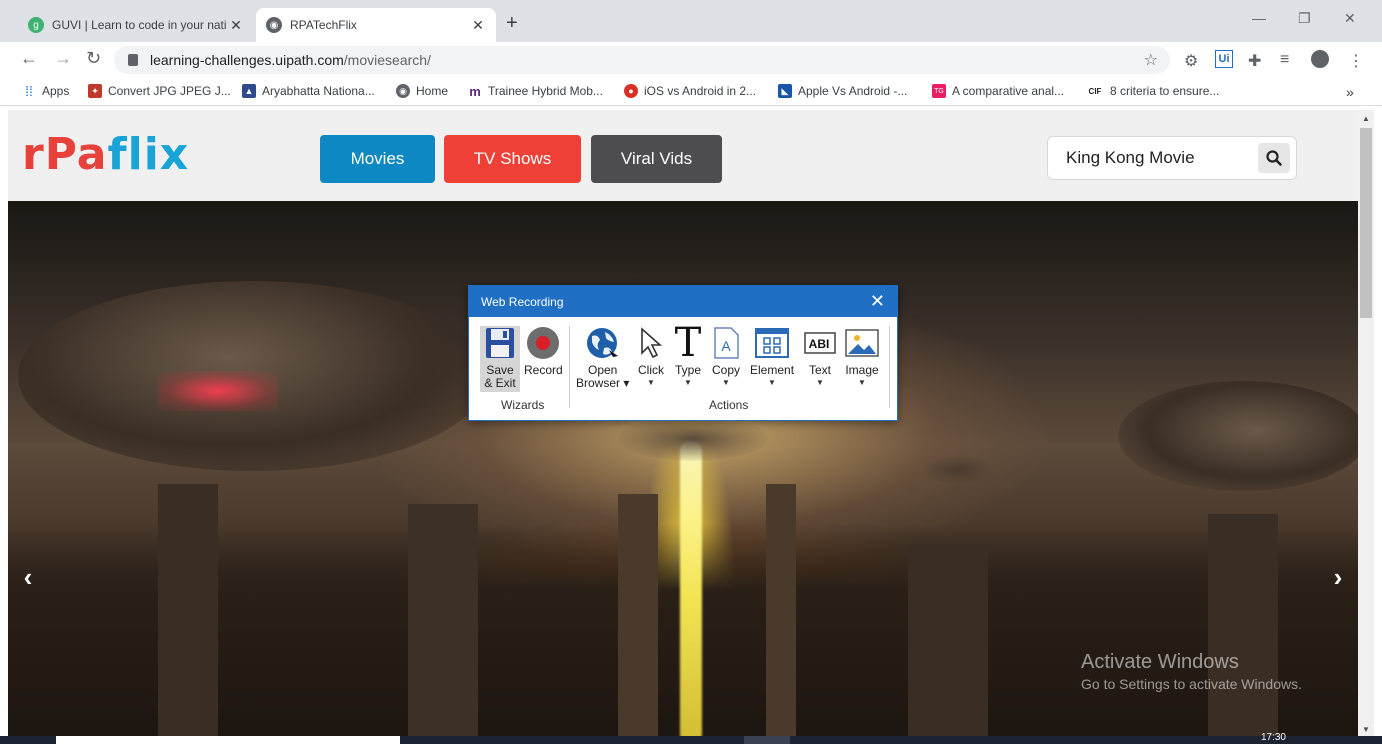 This screenshot has height=744, width=1382. I want to click on globe-icon: ◉, so click(403, 91).